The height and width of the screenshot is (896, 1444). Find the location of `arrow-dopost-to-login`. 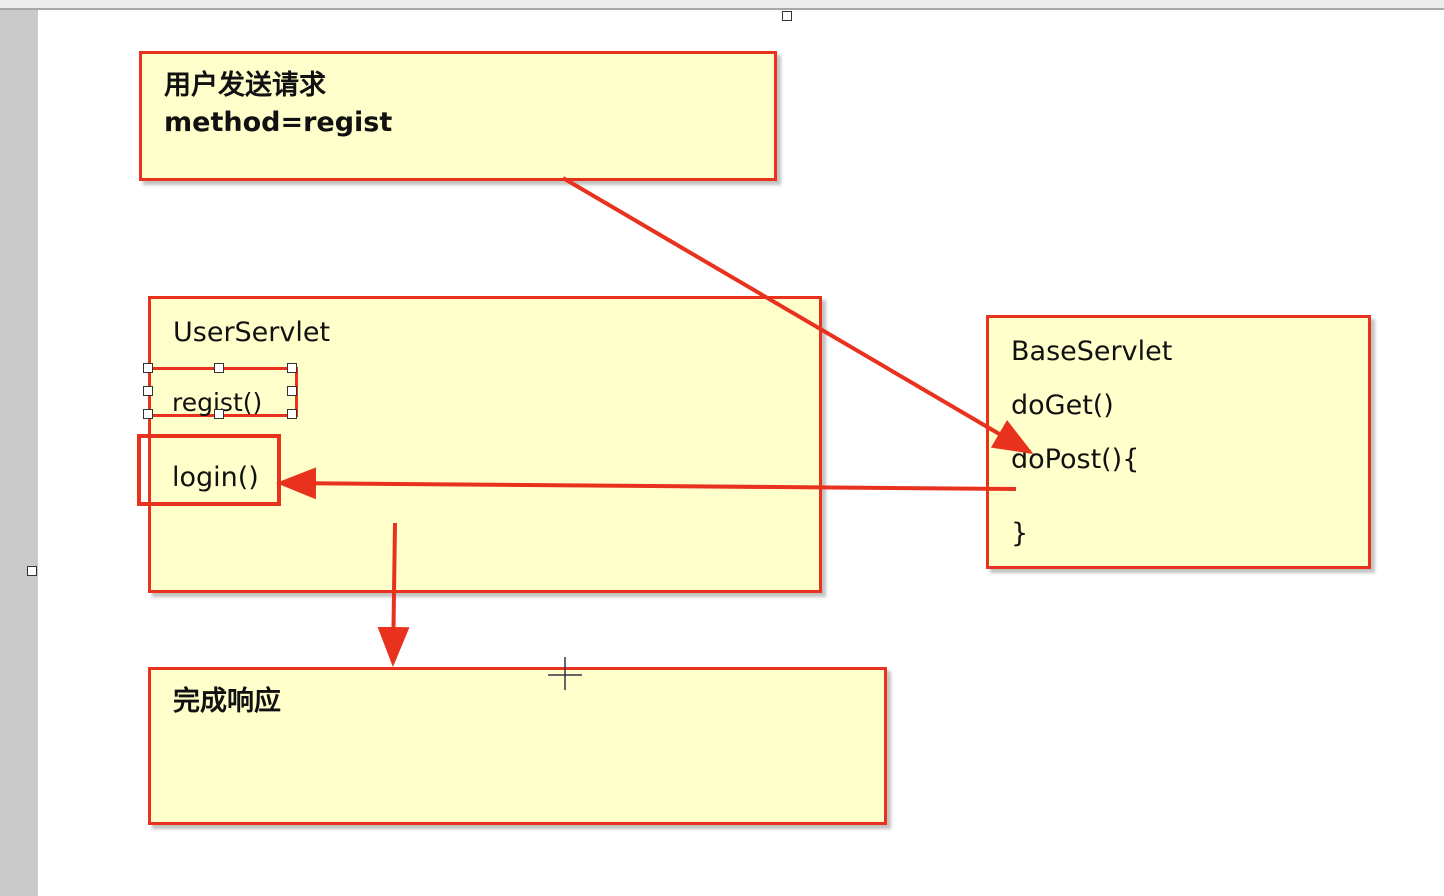

arrow-dopost-to-login is located at coordinates (646, 483).